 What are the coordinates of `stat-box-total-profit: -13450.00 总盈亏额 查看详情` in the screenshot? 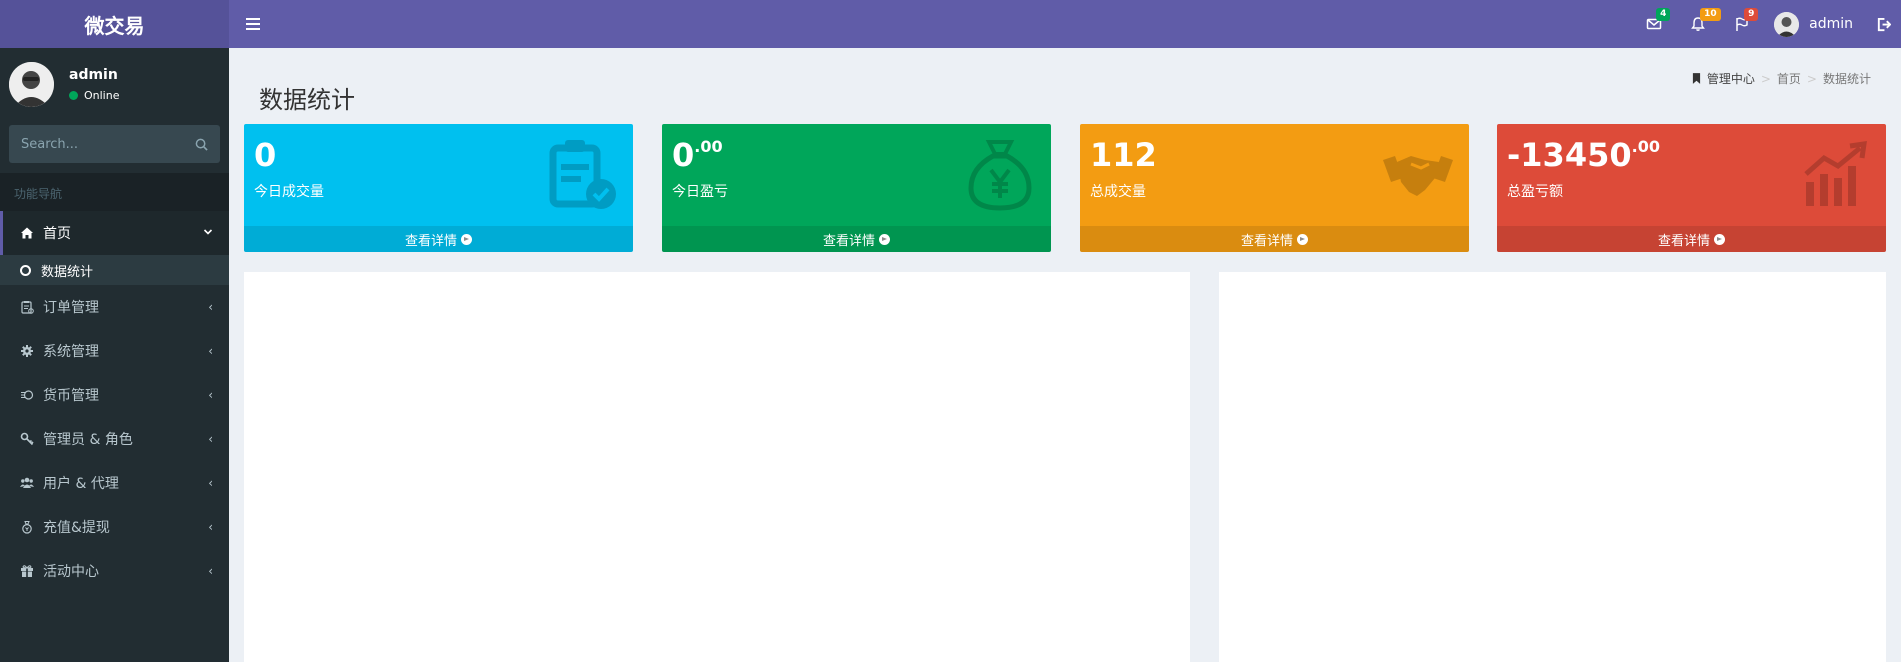 It's located at (1691, 188).